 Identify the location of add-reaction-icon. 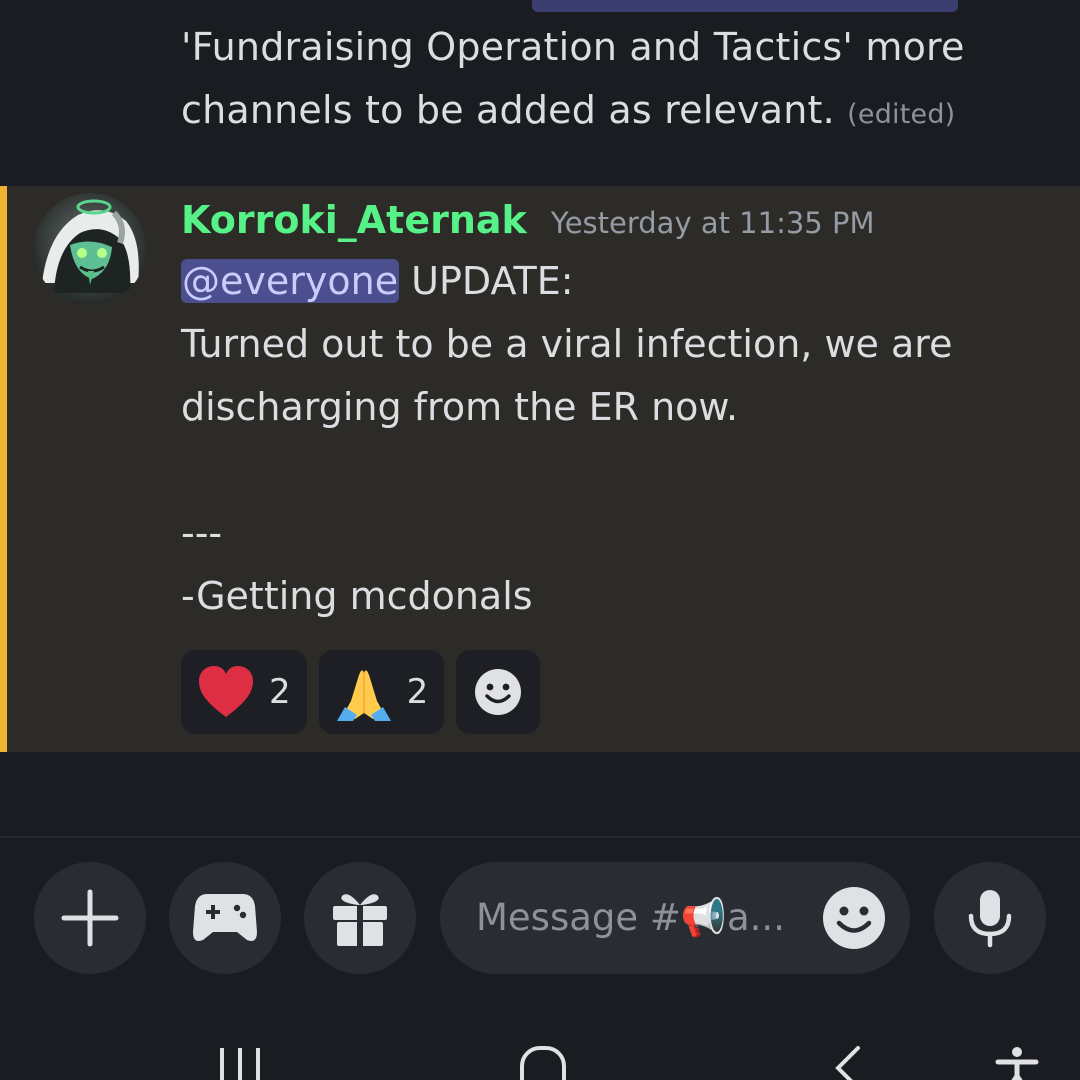
(498, 692).